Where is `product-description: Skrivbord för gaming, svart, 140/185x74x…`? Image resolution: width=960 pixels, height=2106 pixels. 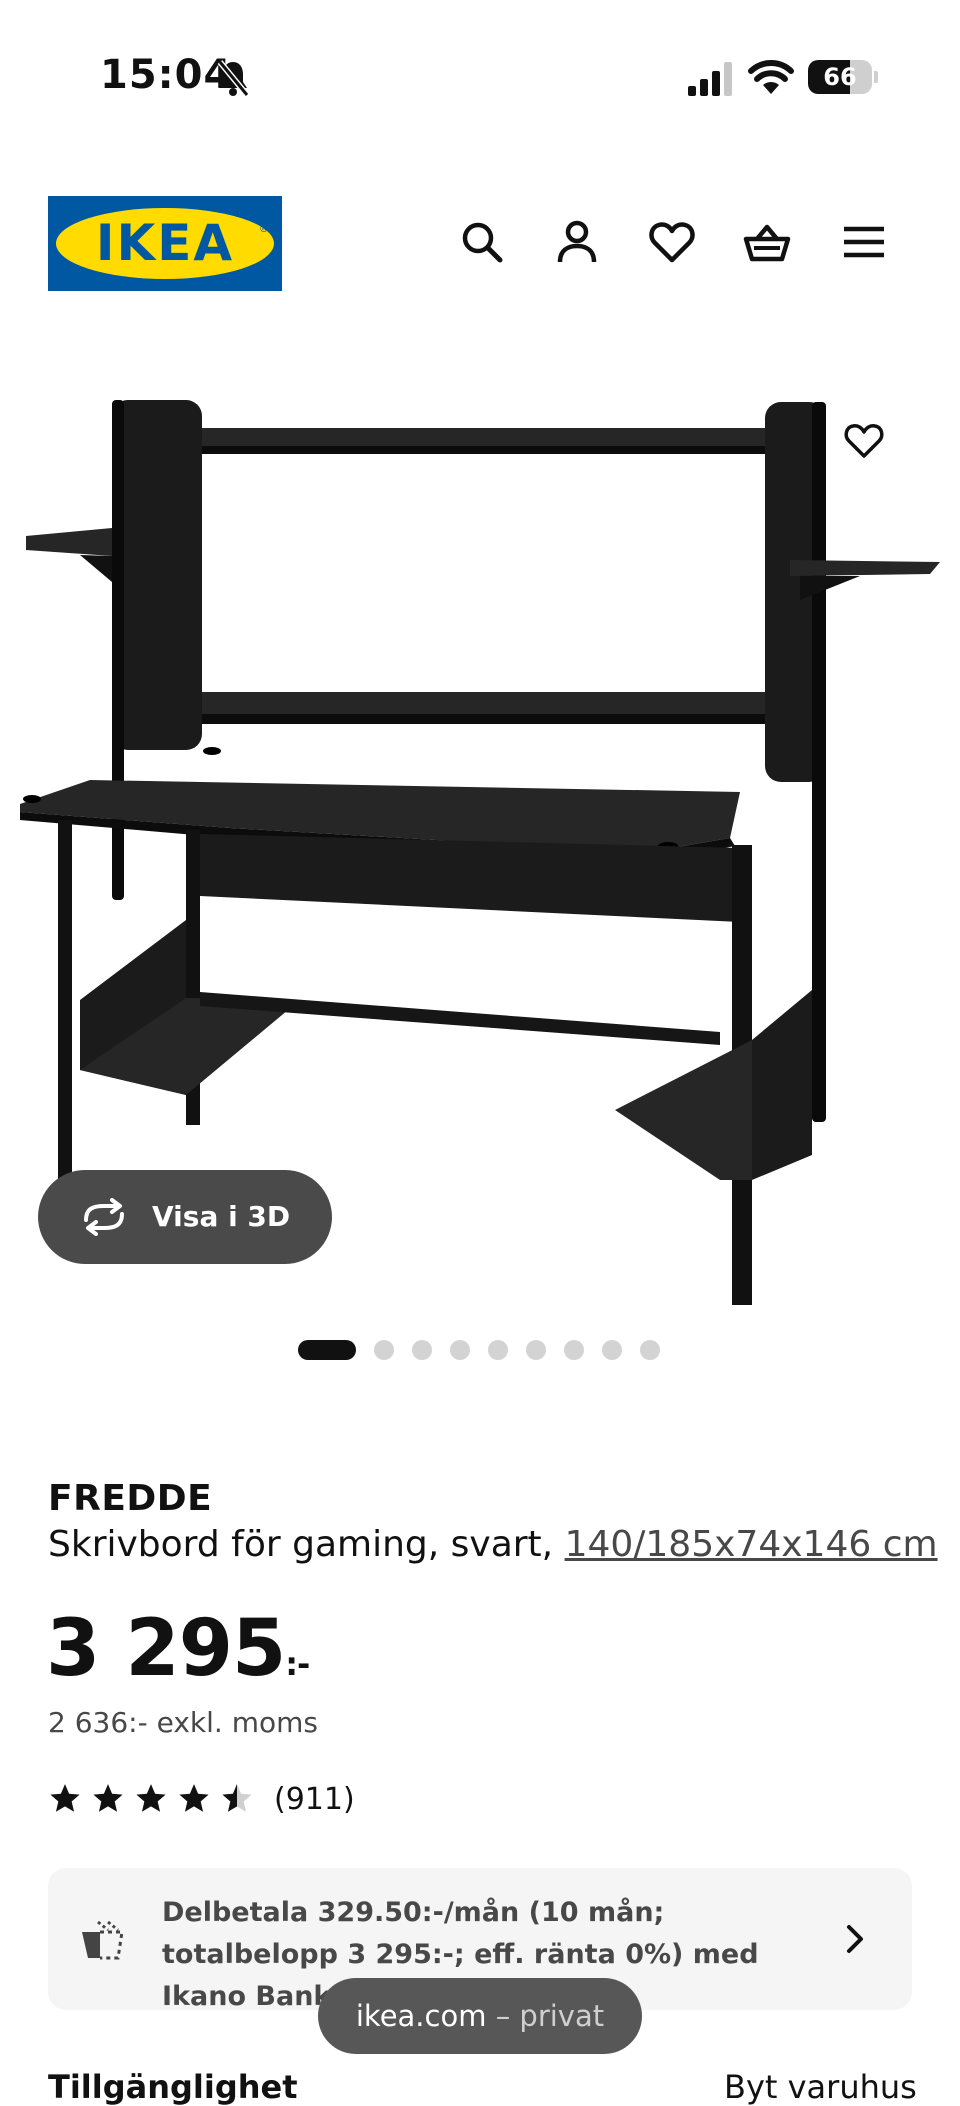
product-description: Skrivbord för gaming, svart, 140/185x74x… is located at coordinates (493, 1544).